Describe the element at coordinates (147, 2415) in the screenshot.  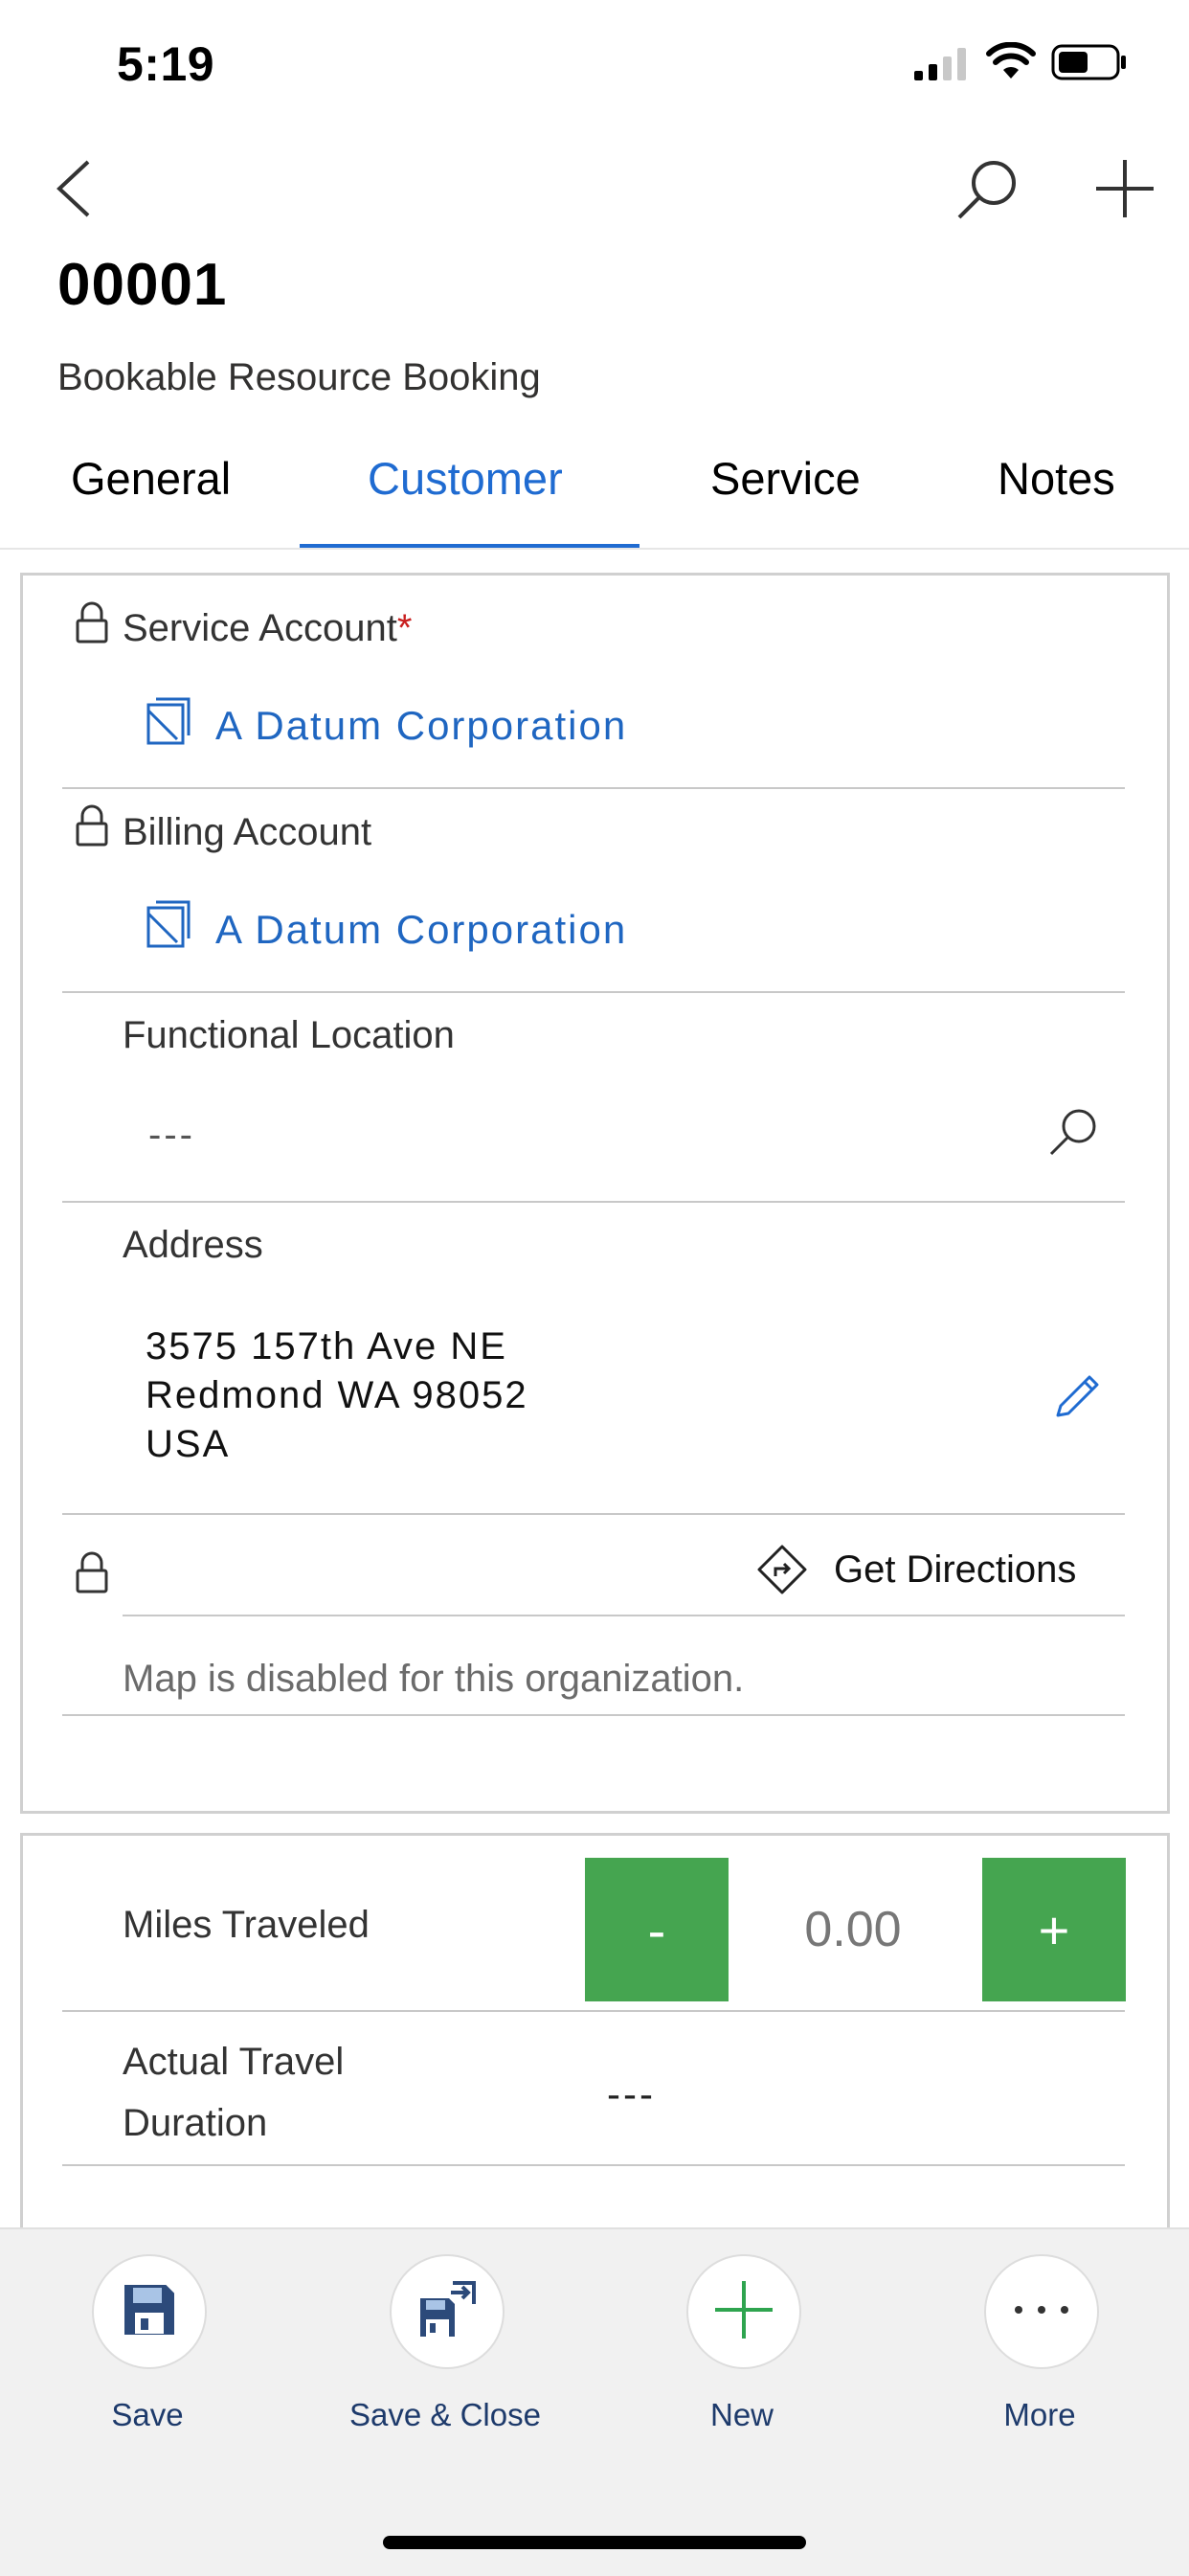
I see `save-label: Save` at that location.